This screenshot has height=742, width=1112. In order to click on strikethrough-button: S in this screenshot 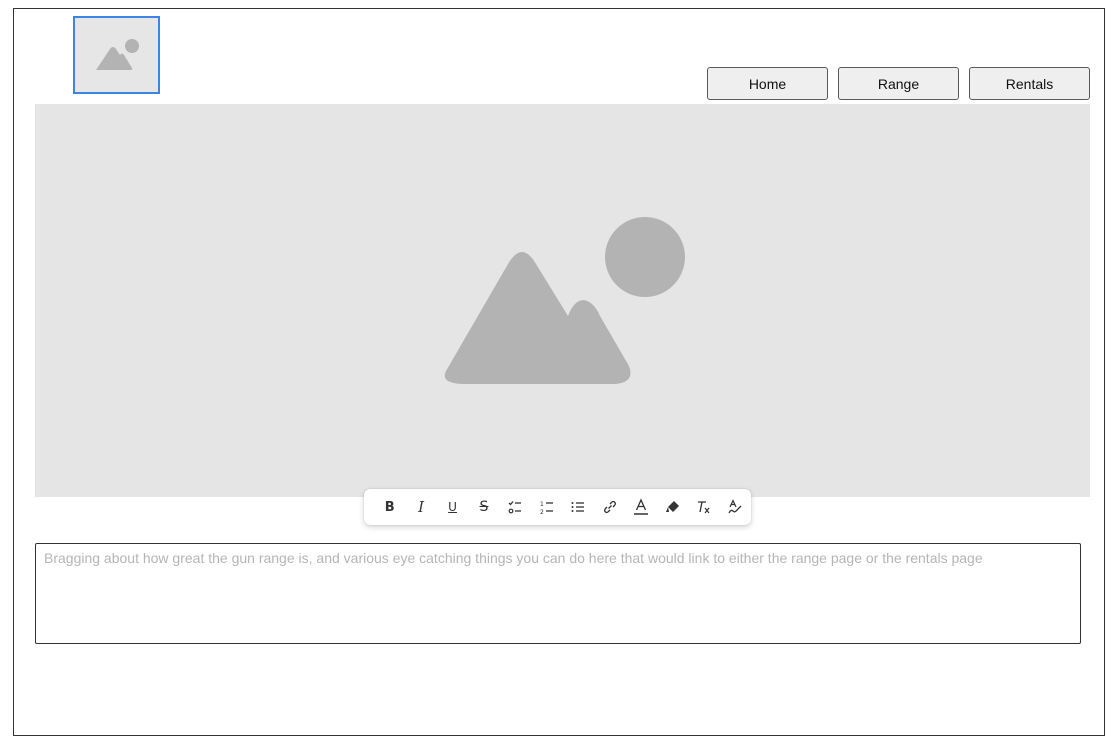, I will do `click(483, 507)`.